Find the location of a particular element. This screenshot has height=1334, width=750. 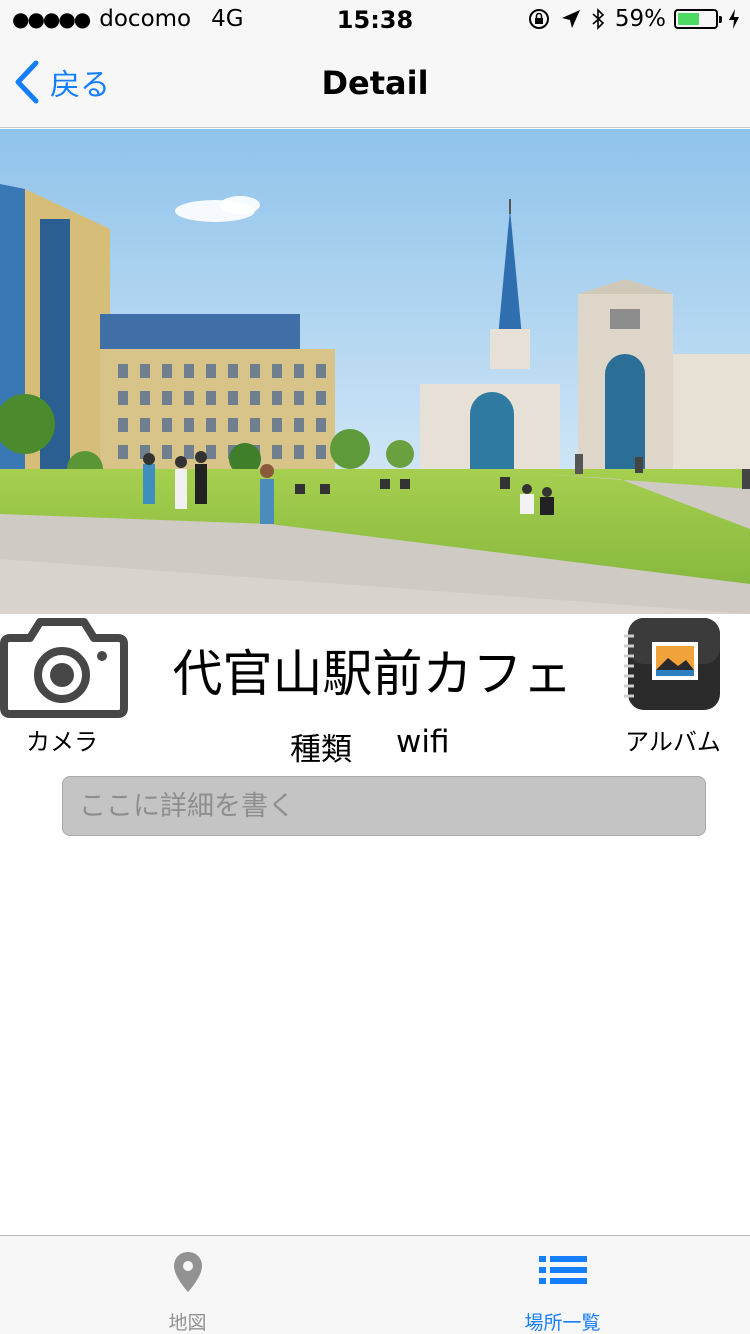

page-title: Detail is located at coordinates (375, 83).